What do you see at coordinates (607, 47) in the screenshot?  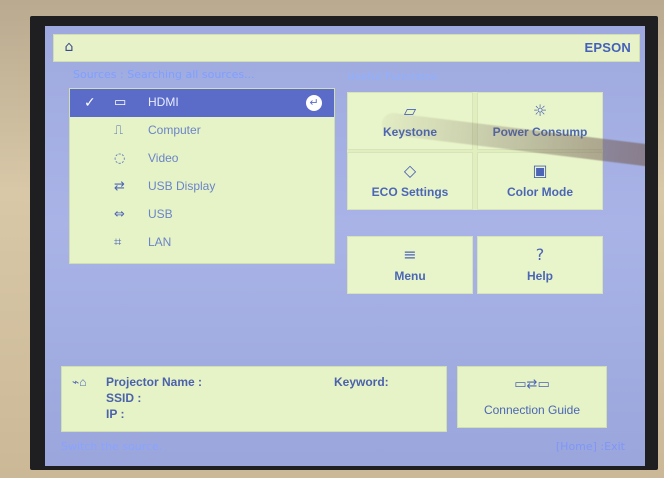 I see `brand-logo: EPSON` at bounding box center [607, 47].